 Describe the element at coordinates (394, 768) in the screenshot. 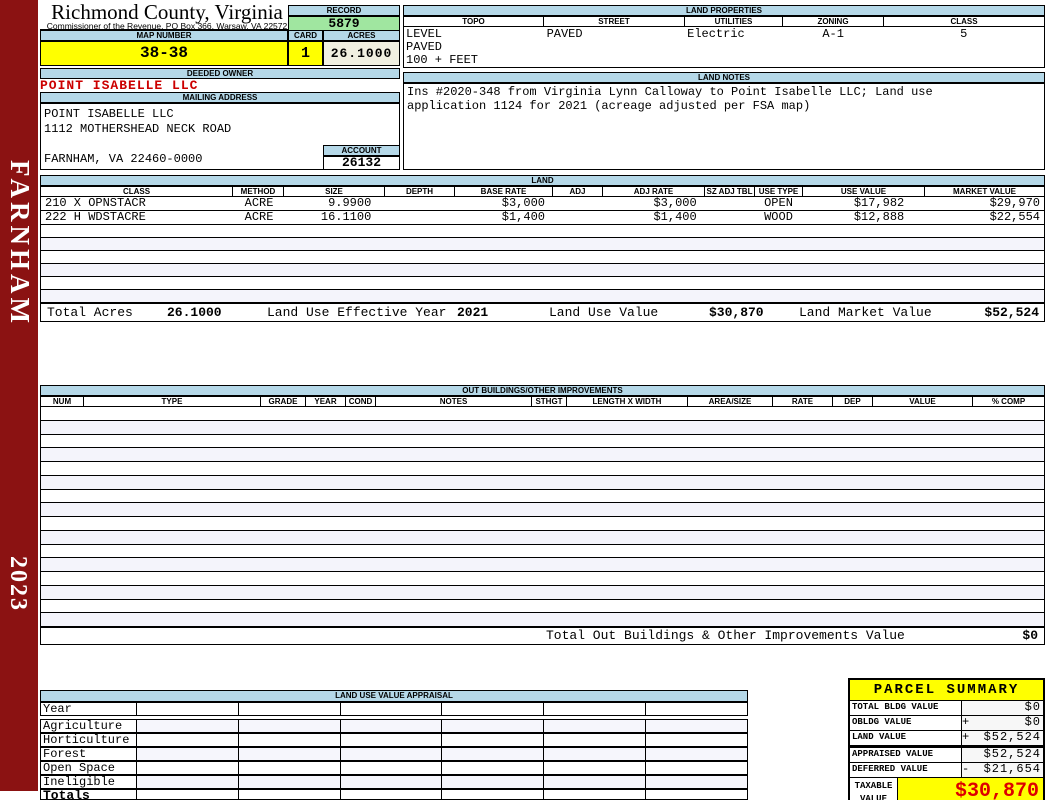

I see `appraisal-row-open-space: Open Space` at that location.